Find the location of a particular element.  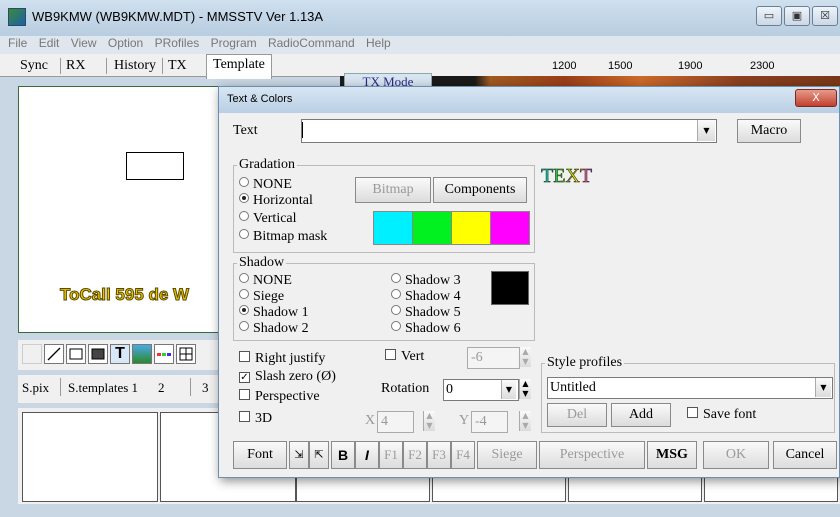

tab-stemplates-2: 2 is located at coordinates (161, 388).